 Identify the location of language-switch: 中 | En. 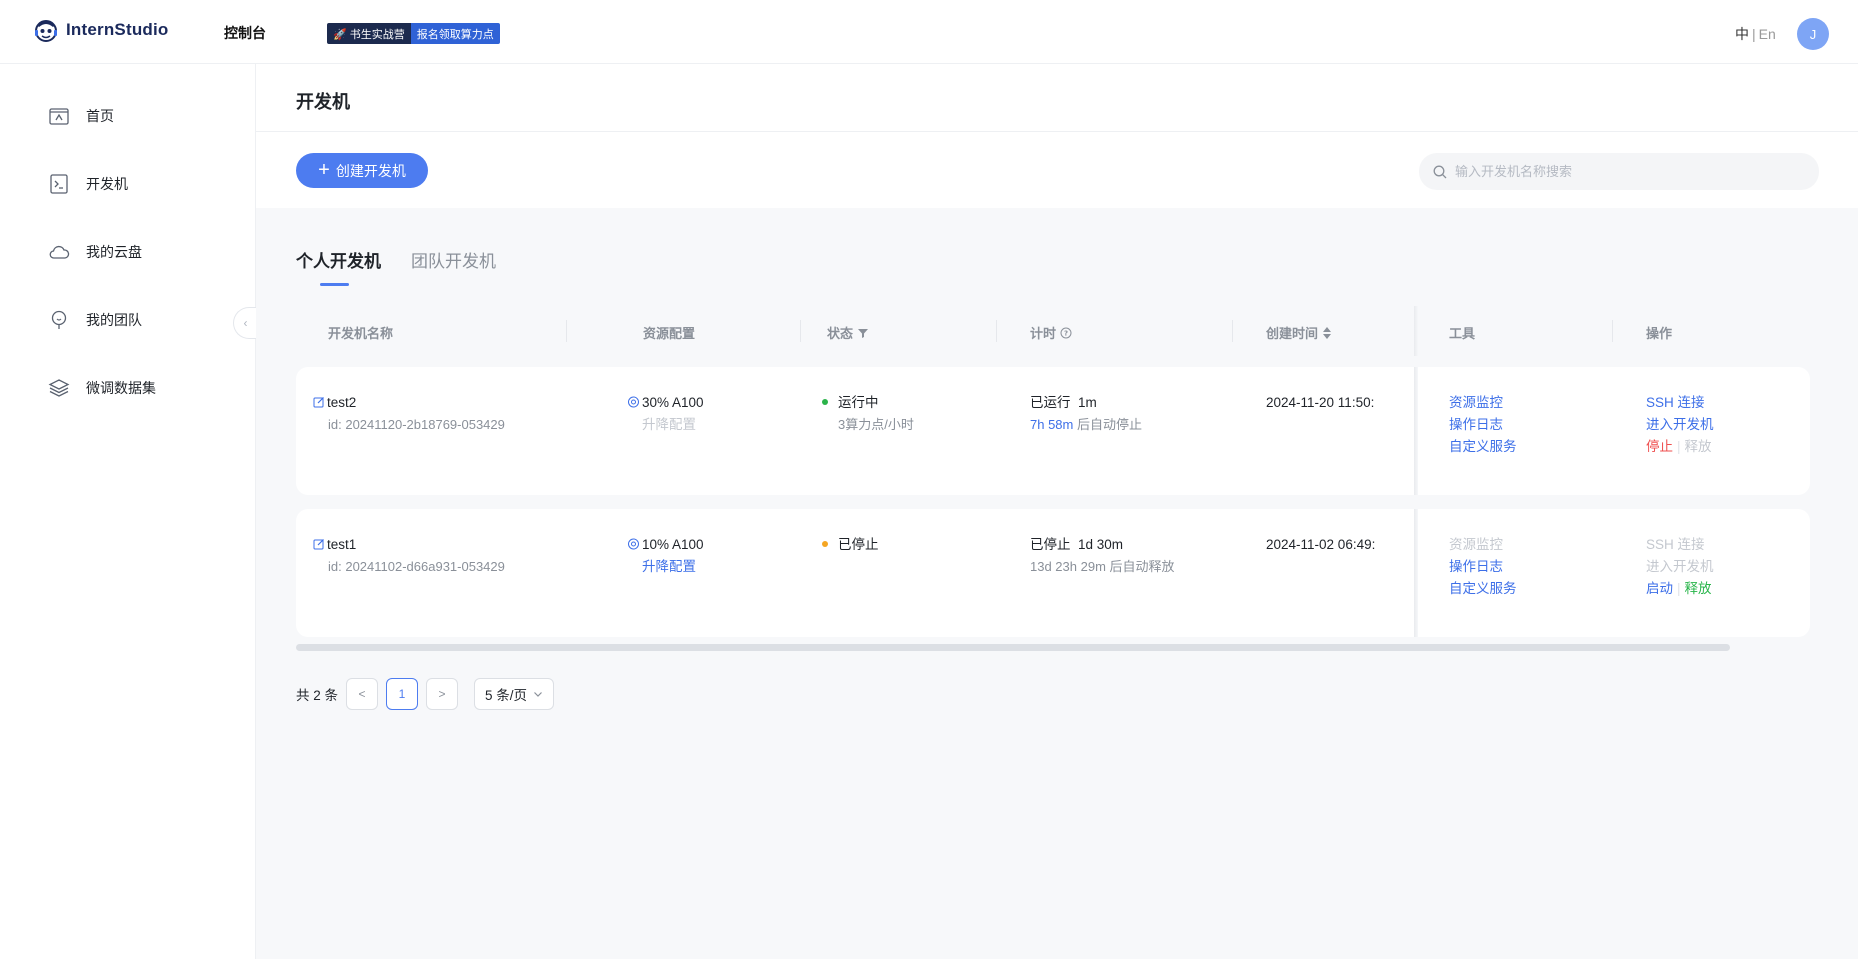
(1755, 34).